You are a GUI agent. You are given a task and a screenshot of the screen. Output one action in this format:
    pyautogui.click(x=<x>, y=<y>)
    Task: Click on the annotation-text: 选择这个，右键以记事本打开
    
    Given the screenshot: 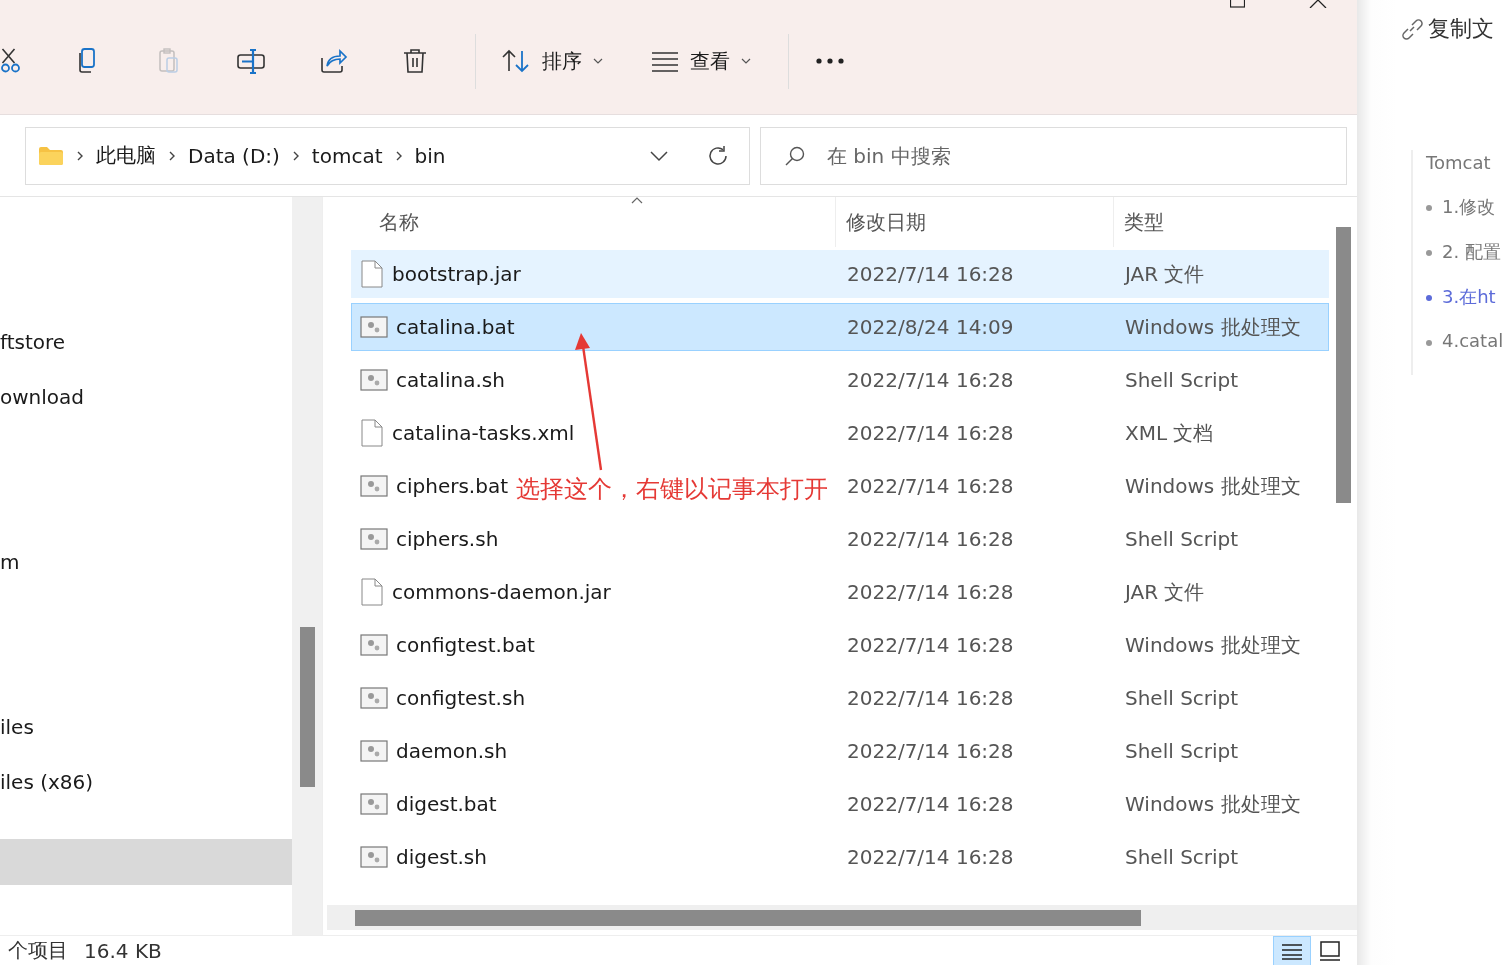 What is the action you would take?
    pyautogui.click(x=672, y=489)
    